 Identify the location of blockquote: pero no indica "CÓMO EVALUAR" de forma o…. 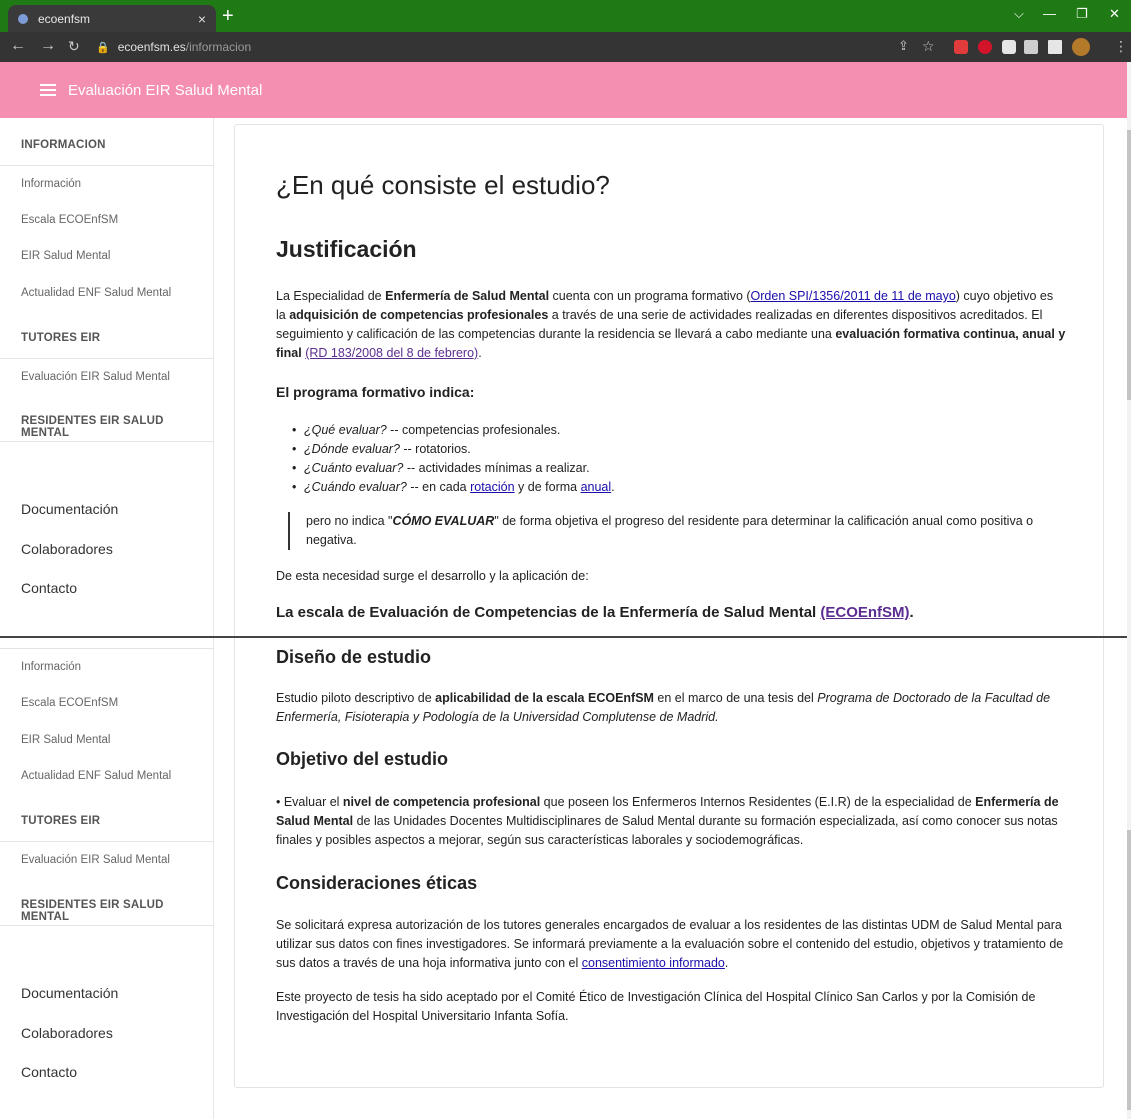
(678, 531).